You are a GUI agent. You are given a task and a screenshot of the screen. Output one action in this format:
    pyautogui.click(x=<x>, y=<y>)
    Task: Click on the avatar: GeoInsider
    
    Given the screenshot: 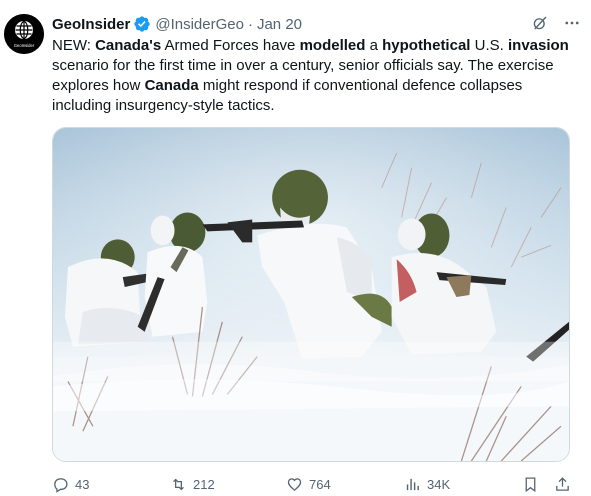 What is the action you would take?
    pyautogui.click(x=24, y=34)
    